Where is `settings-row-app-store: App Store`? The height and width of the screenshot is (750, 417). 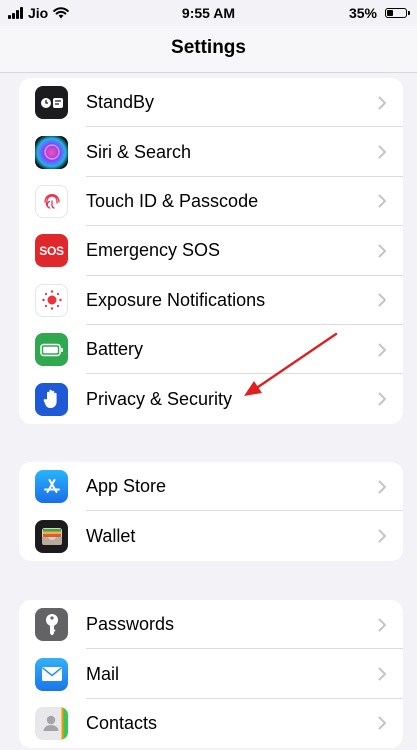
settings-row-app-store: App Store is located at coordinates (211, 487).